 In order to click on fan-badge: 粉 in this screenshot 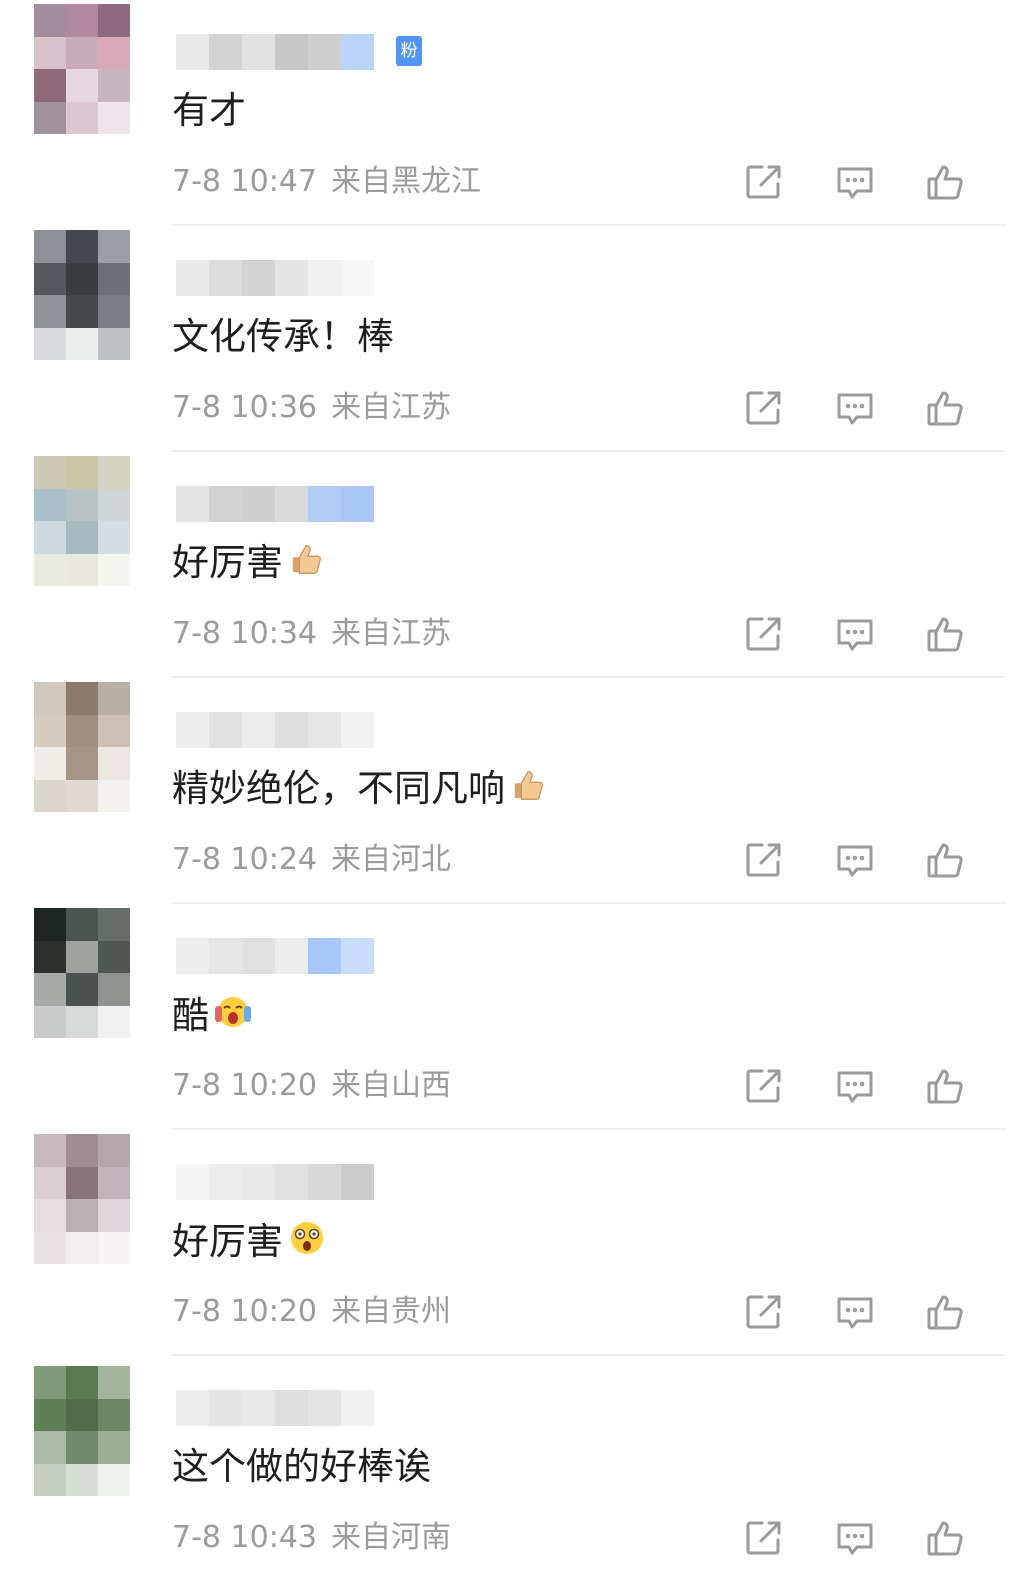, I will do `click(409, 51)`.